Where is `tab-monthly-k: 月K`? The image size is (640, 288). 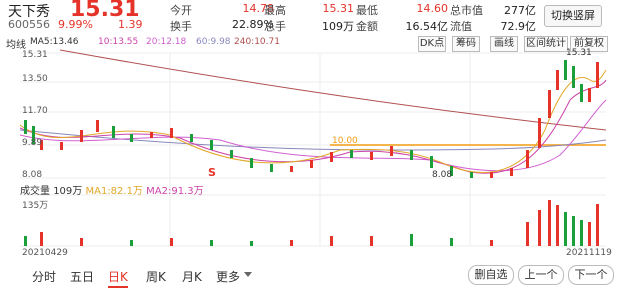
tab-monthly-k: 月K is located at coordinates (192, 276).